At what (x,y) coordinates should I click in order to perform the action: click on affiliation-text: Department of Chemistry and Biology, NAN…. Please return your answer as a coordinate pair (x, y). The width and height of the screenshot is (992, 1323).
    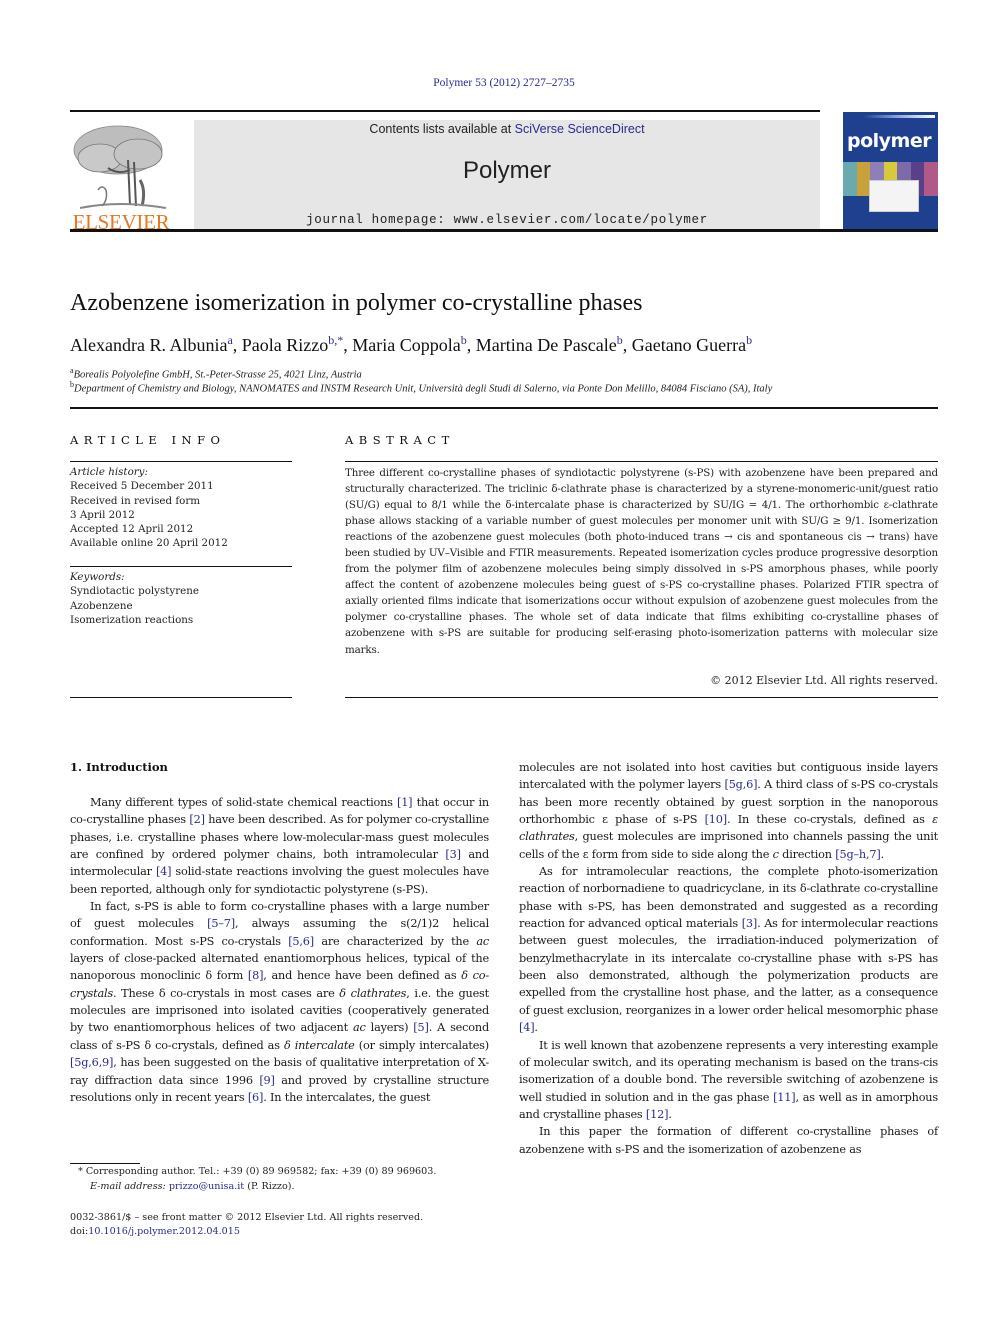
    Looking at the image, I should click on (423, 389).